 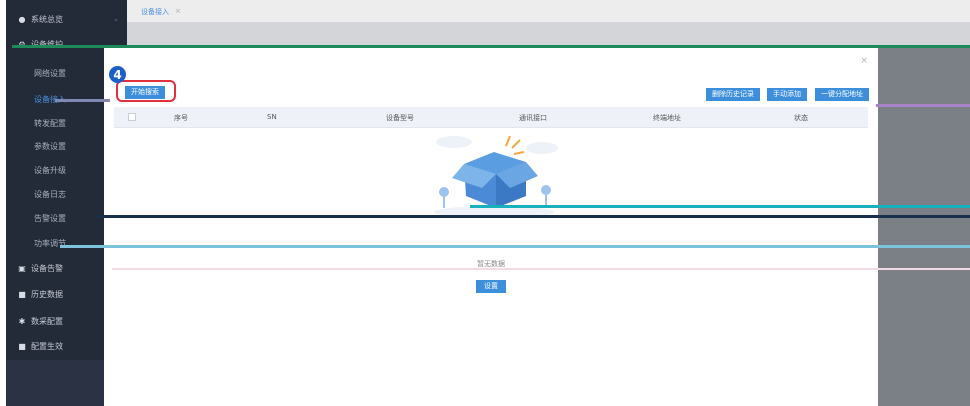 What do you see at coordinates (22, 268) in the screenshot?
I see `shield-icon: ▣` at bounding box center [22, 268].